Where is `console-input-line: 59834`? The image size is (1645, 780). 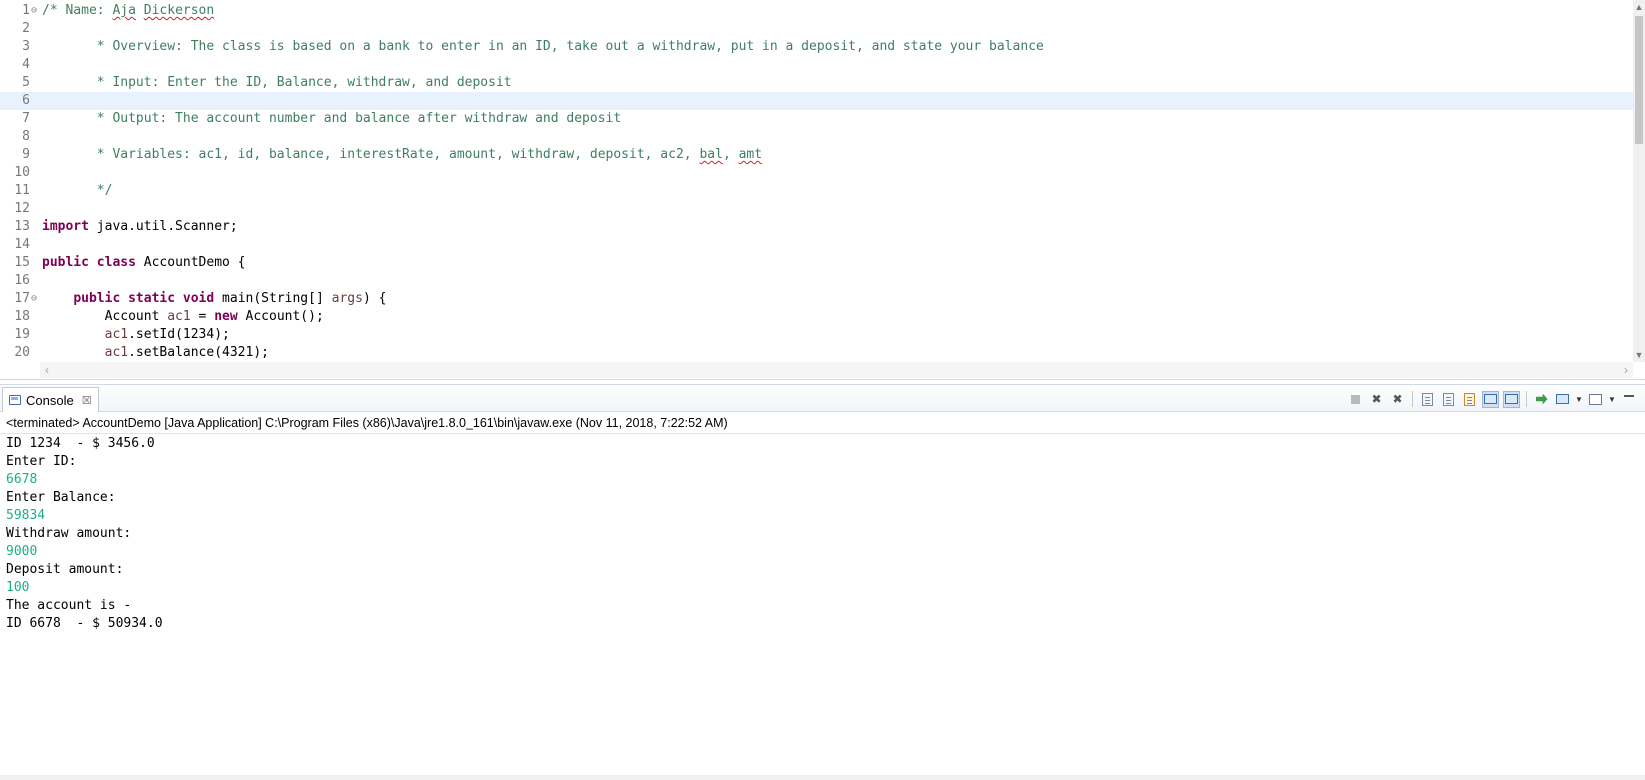
console-input-line: 59834 is located at coordinates (26, 515).